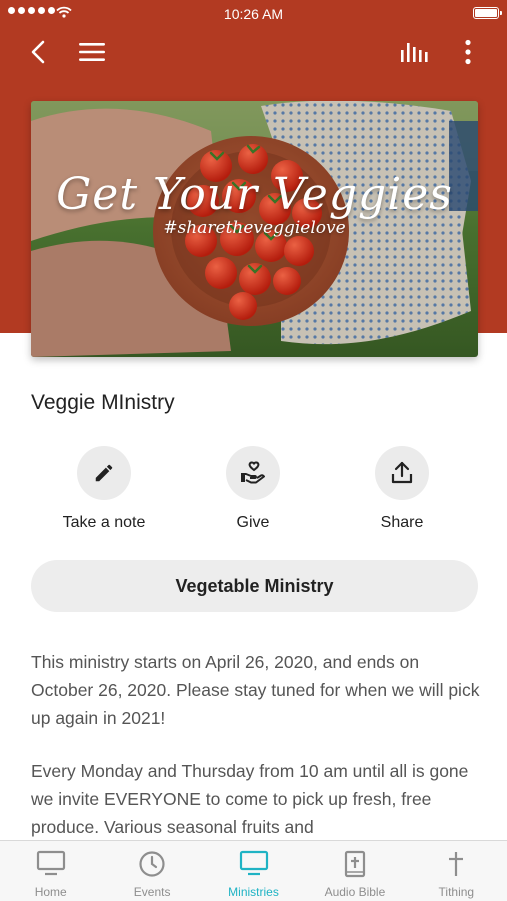 This screenshot has width=507, height=901. I want to click on share-label: Share, so click(402, 522).